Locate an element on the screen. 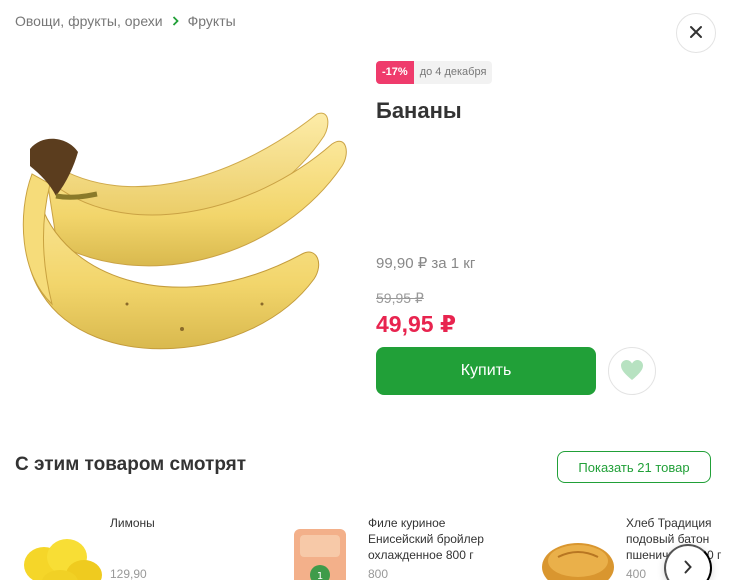  old-price: 59,95 ₽ is located at coordinates (400, 298).